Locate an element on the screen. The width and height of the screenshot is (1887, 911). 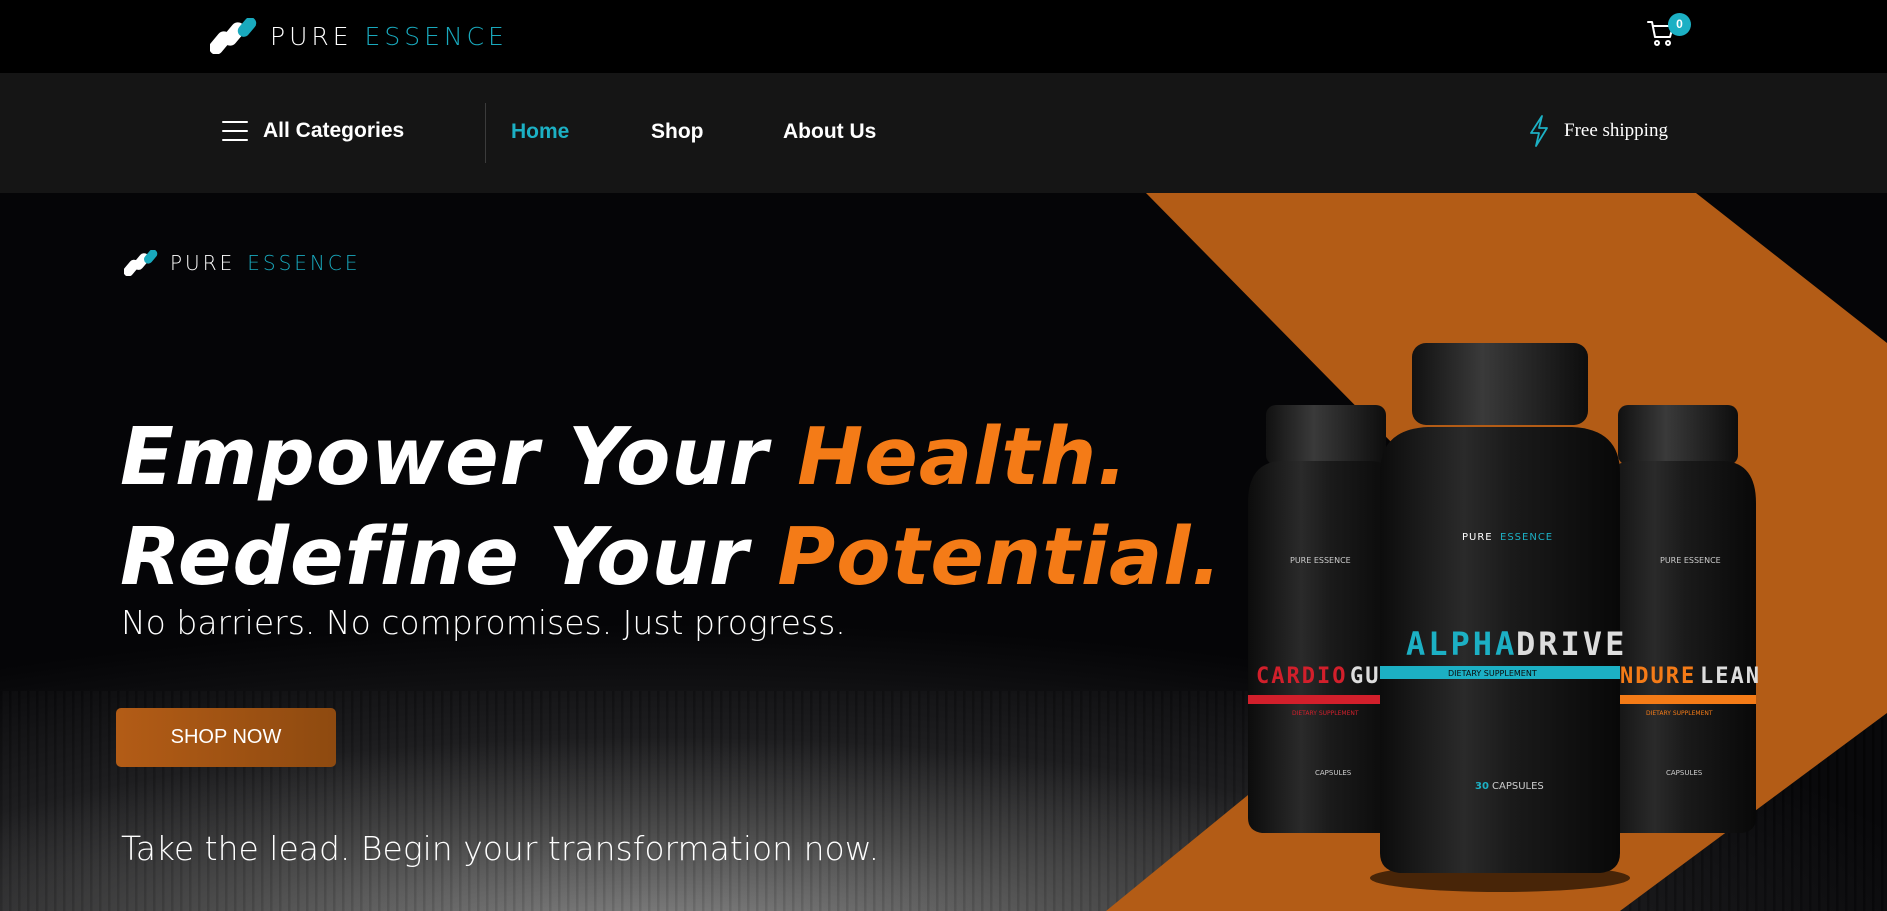
cardio-capsules: CAPSULES is located at coordinates (1333, 773).